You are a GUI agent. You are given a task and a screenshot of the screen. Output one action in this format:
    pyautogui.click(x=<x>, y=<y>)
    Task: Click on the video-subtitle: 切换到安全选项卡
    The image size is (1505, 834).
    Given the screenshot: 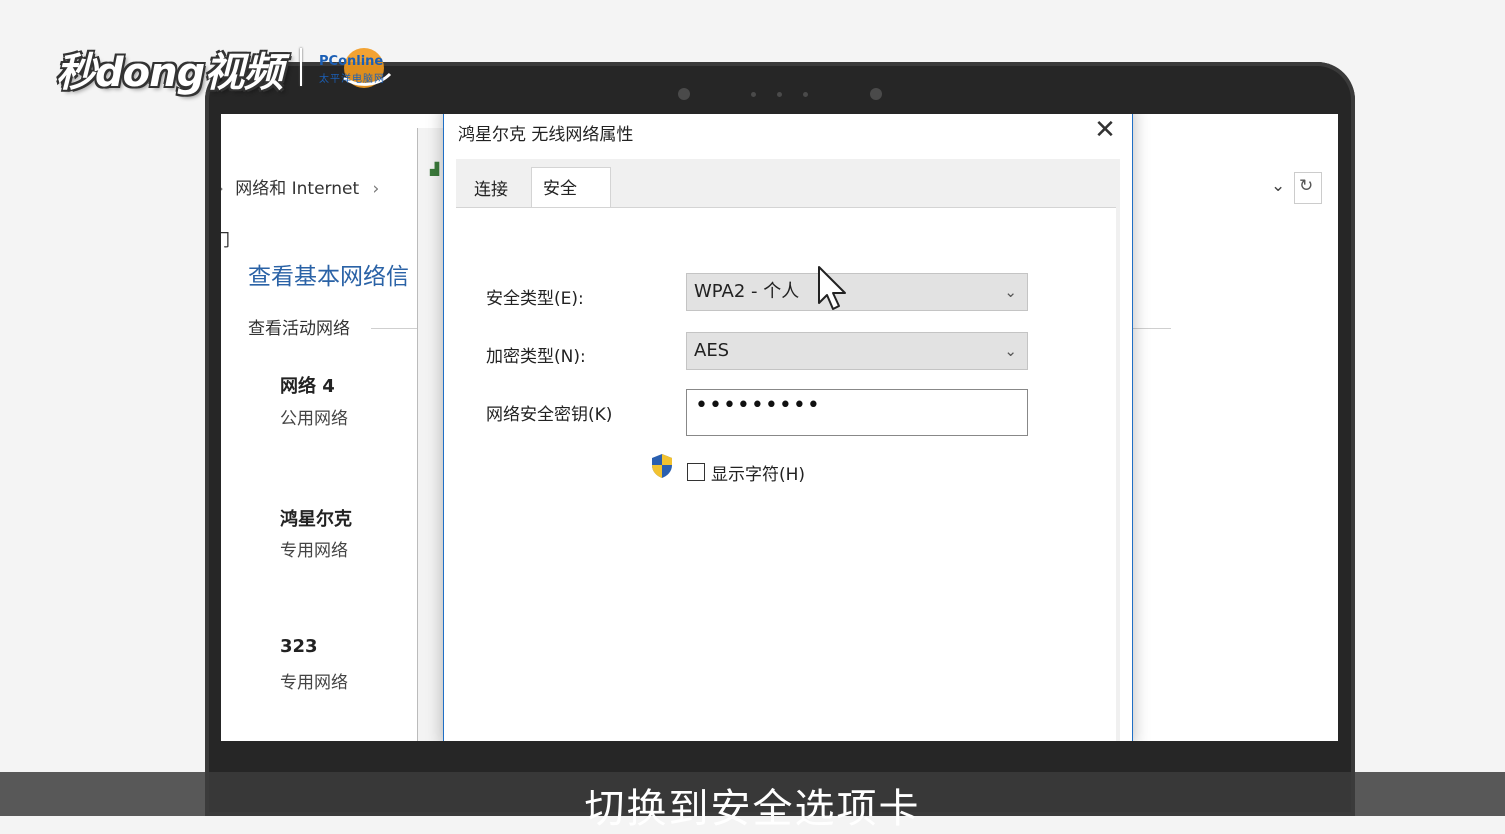 What is the action you would take?
    pyautogui.click(x=752, y=809)
    